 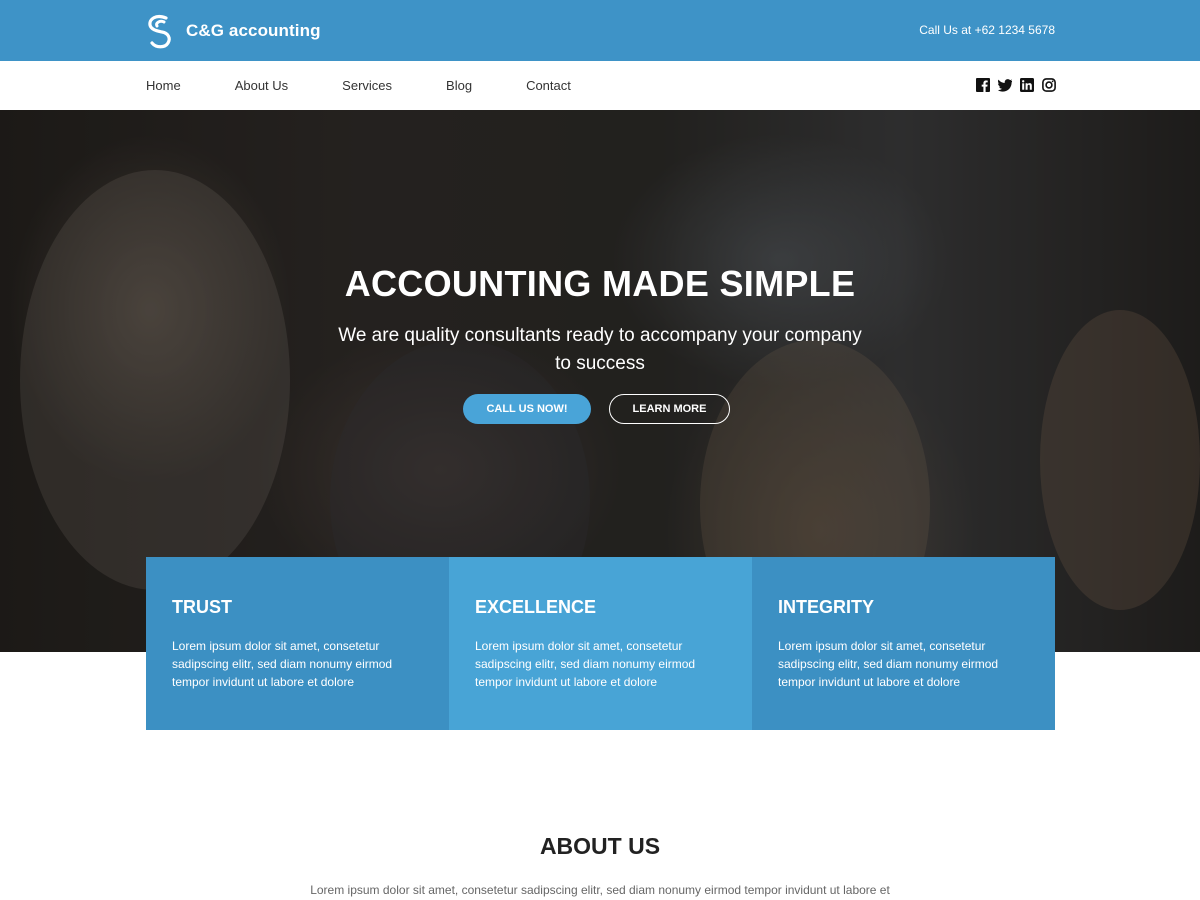 What do you see at coordinates (600, 30) in the screenshot?
I see `top-bar: C&G accounting Call Us at +62 1234 5678` at bounding box center [600, 30].